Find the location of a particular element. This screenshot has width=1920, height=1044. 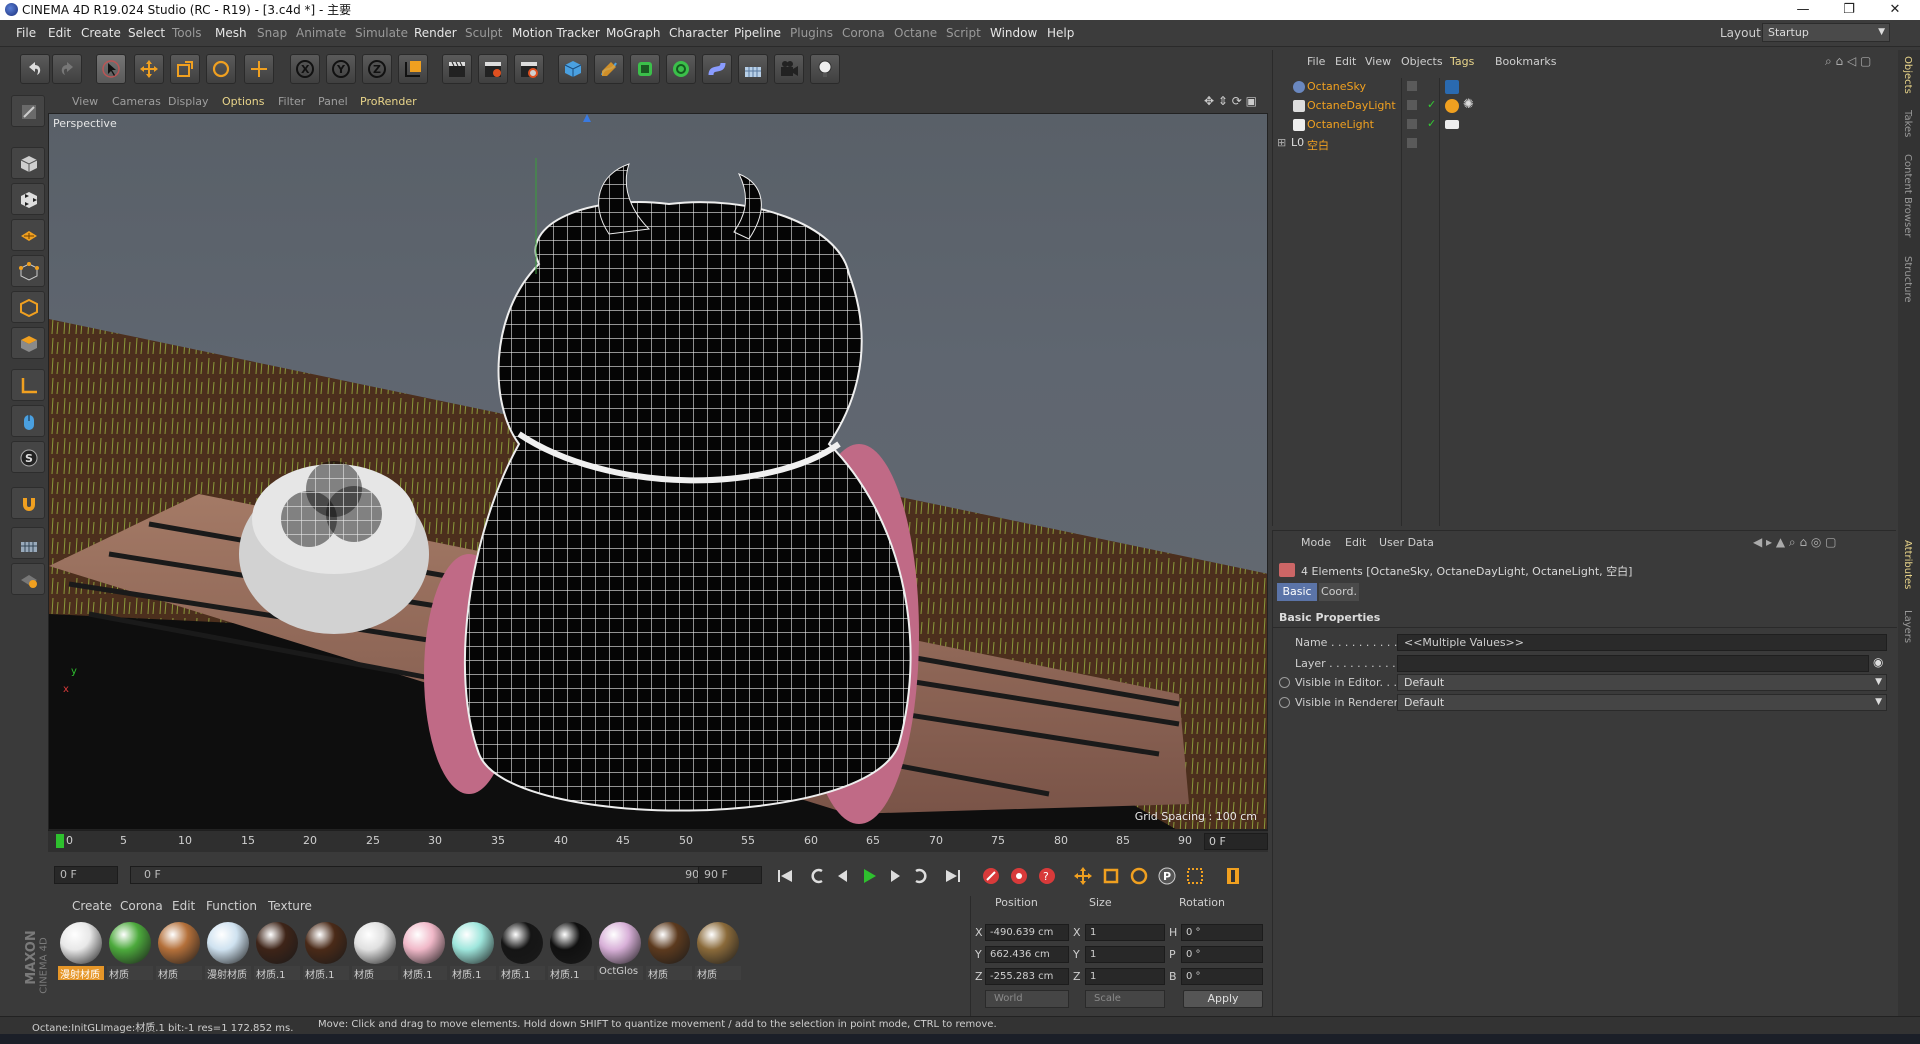

mat-menu-edit: Edit is located at coordinates (183, 906).